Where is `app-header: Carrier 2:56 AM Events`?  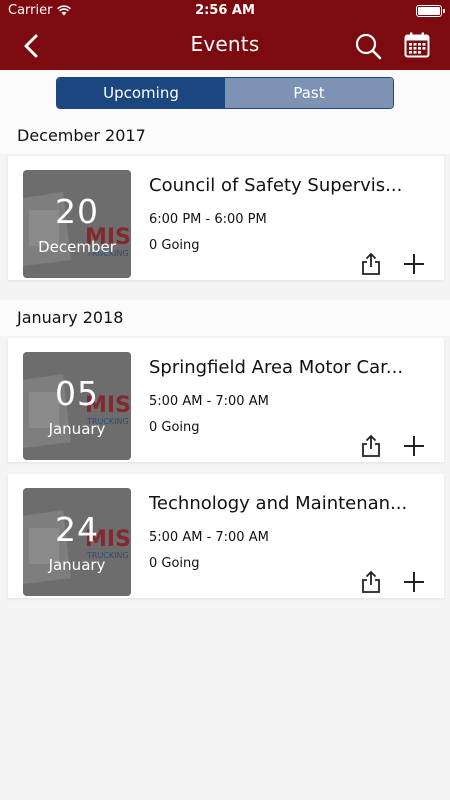 app-header: Carrier 2:56 AM Events is located at coordinates (225, 35).